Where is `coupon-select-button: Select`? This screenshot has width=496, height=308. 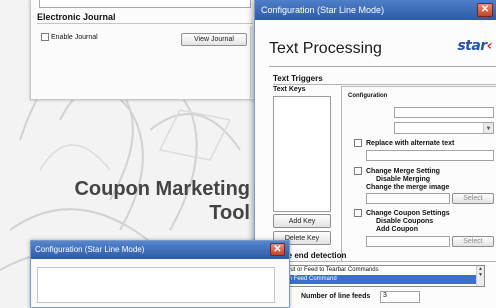 coupon-select-button: Select is located at coordinates (473, 241).